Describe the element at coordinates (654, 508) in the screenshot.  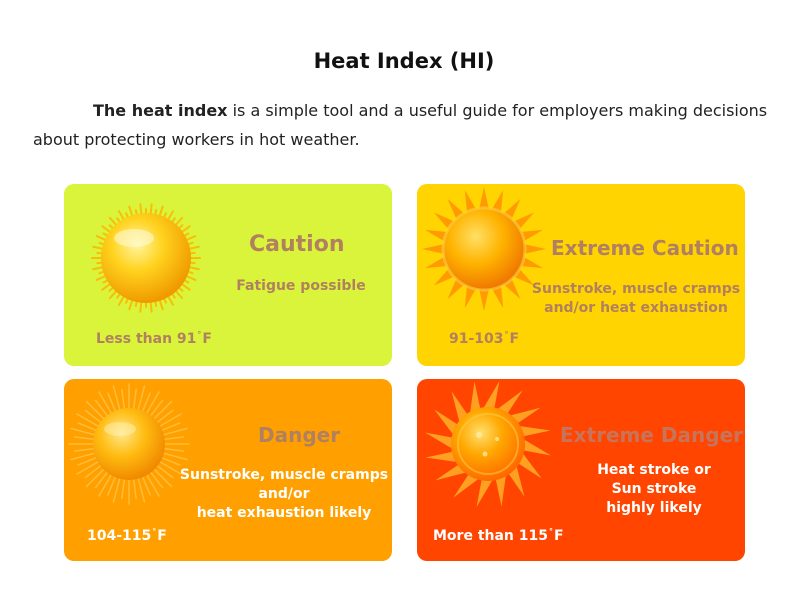
I see `effect-line: highly likely` at that location.